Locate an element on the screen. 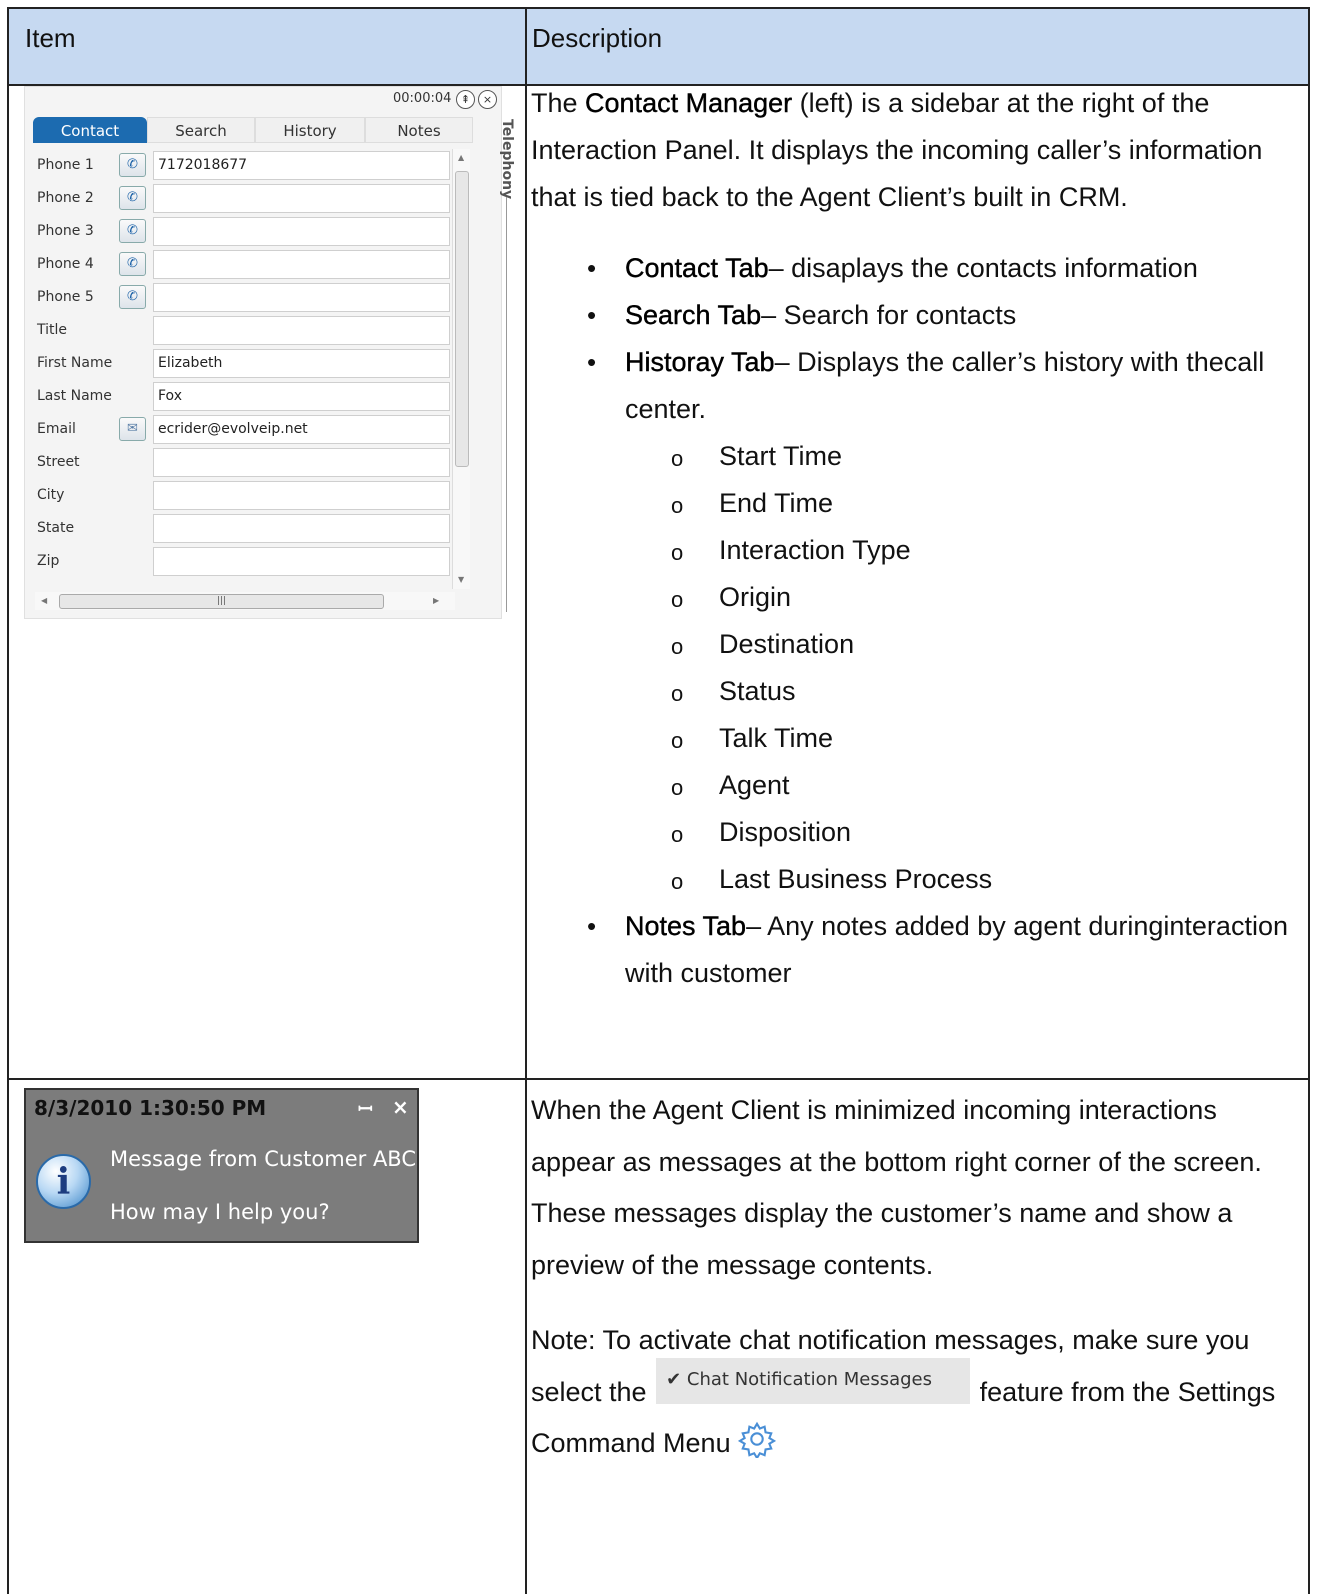  email-icon: ✉ is located at coordinates (132, 429).